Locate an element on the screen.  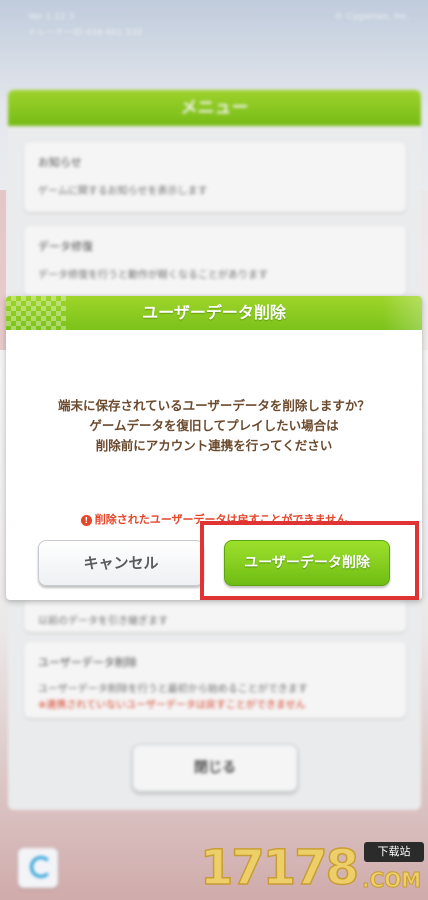
watermark-number: 17178 is located at coordinates (279, 868).